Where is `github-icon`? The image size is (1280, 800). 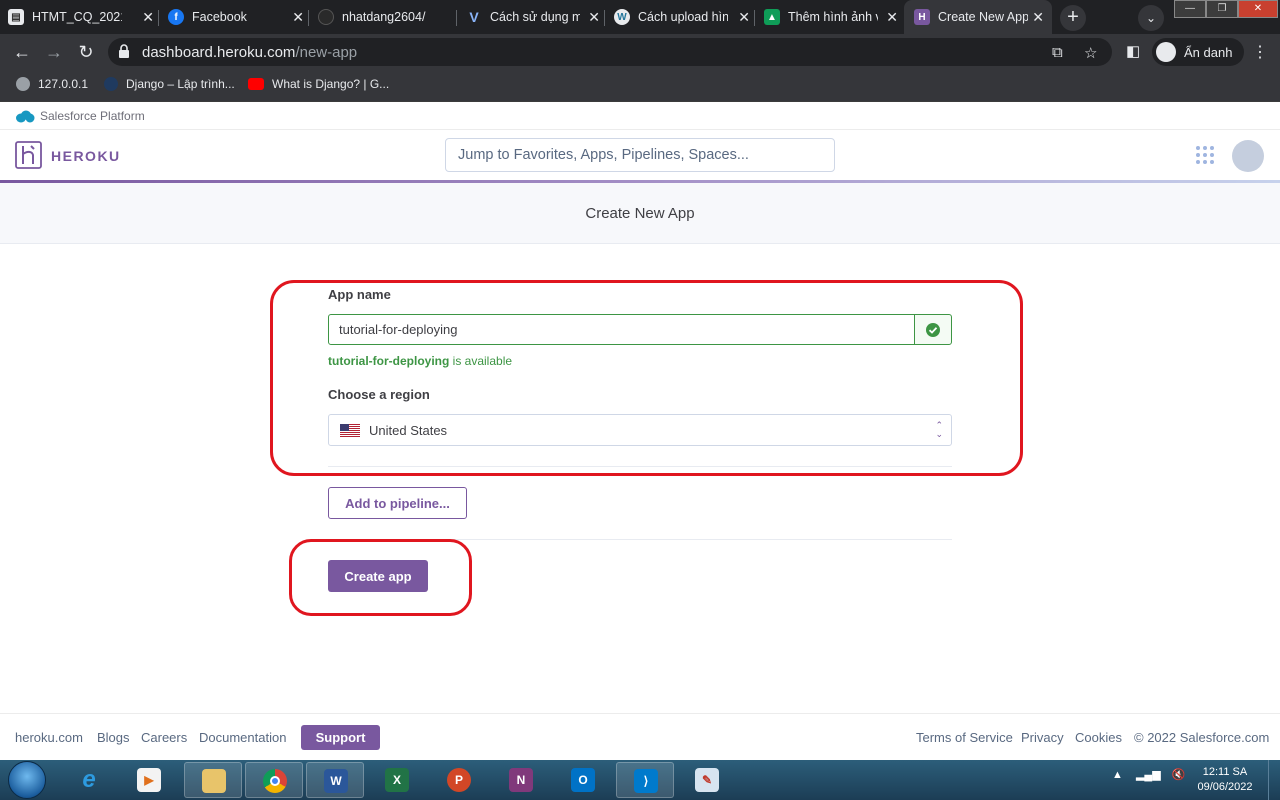 github-icon is located at coordinates (326, 17).